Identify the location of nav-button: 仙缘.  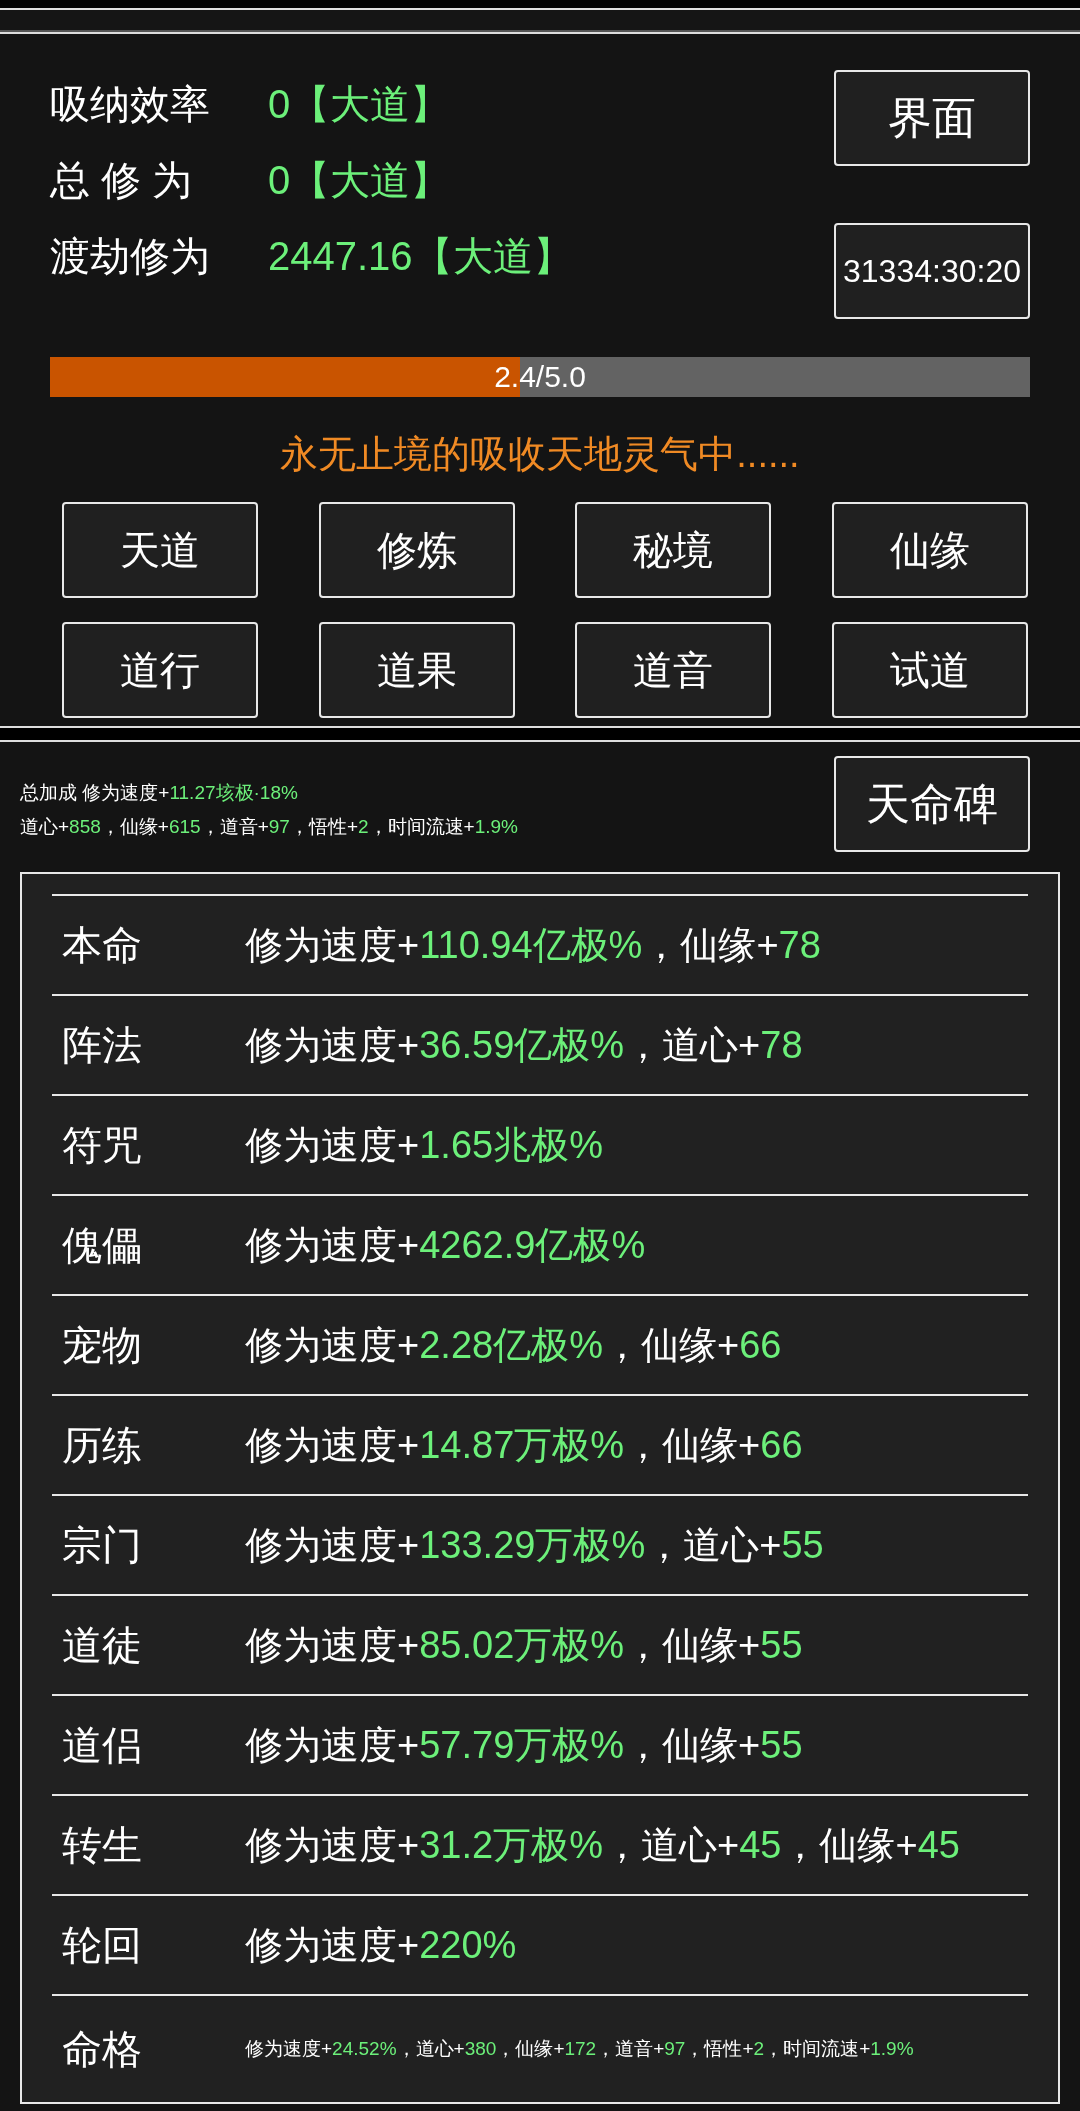
(929, 550).